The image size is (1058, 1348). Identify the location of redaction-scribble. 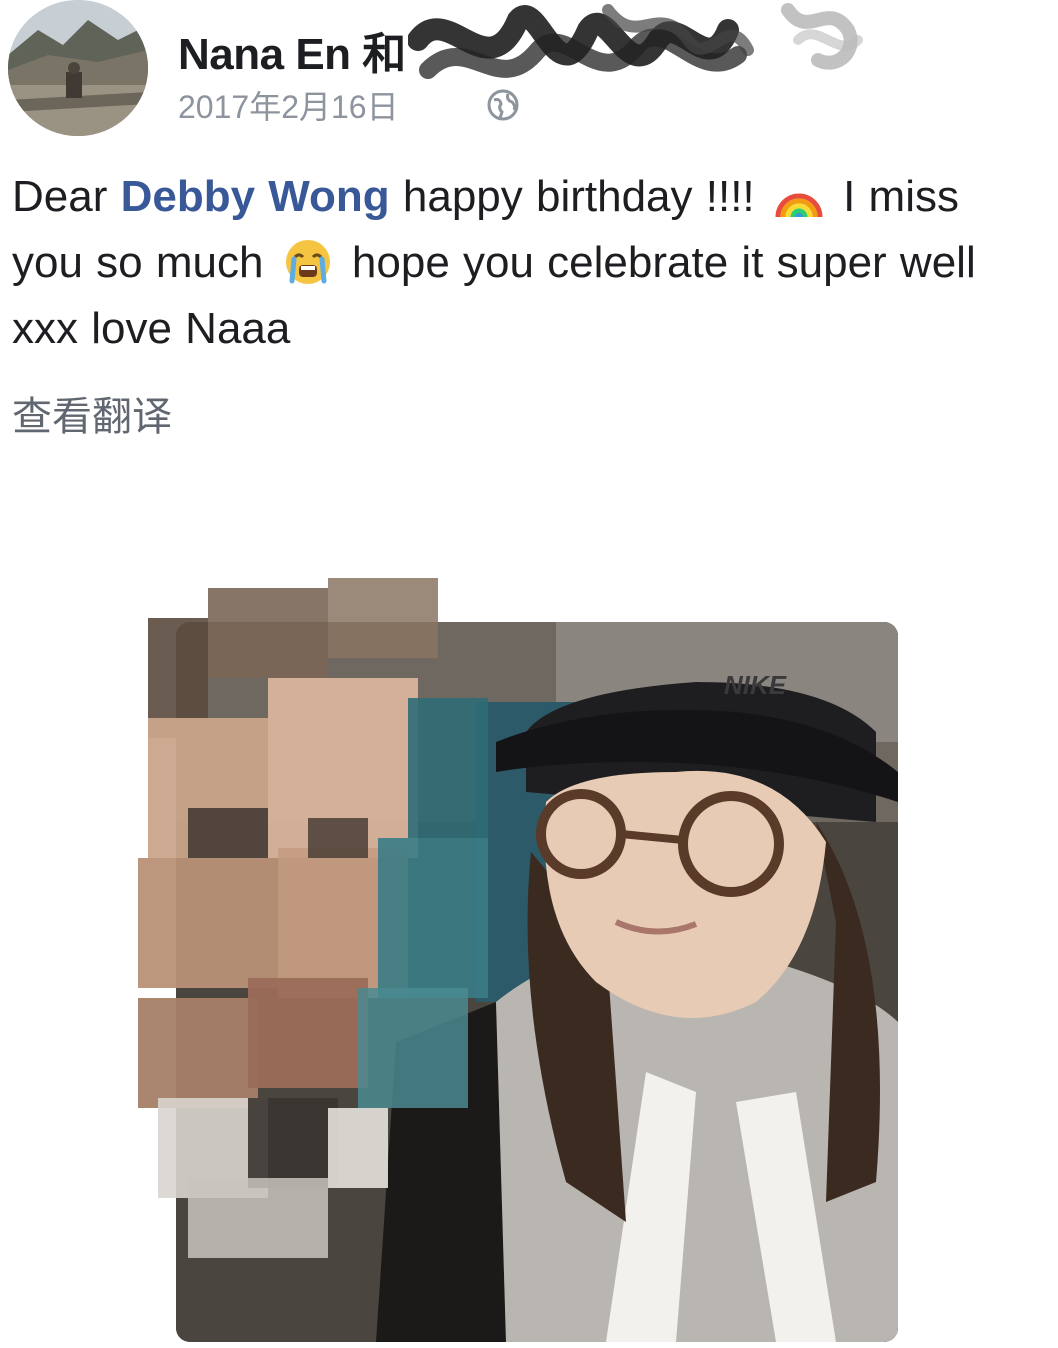
(637, 55).